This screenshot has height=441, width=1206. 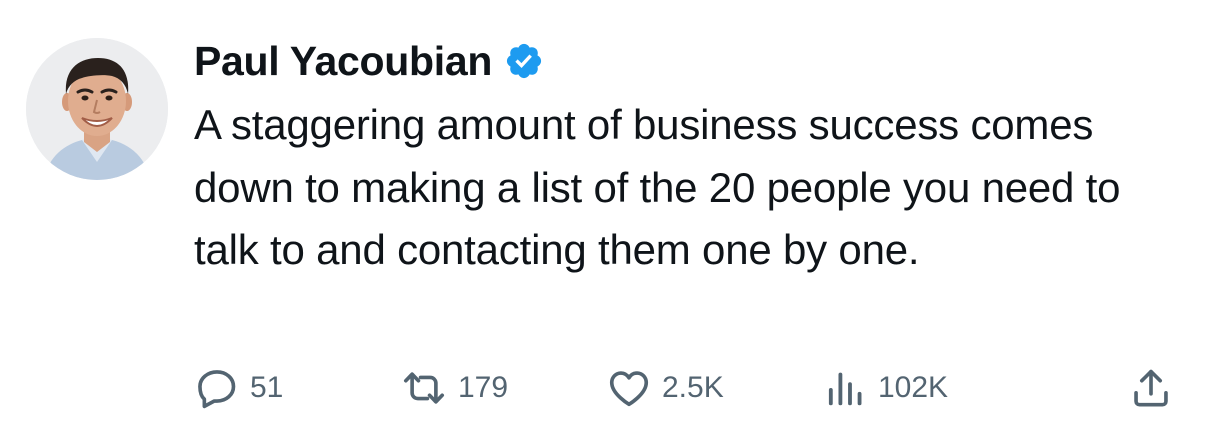 I want to click on retweet-icon, so click(x=424, y=388).